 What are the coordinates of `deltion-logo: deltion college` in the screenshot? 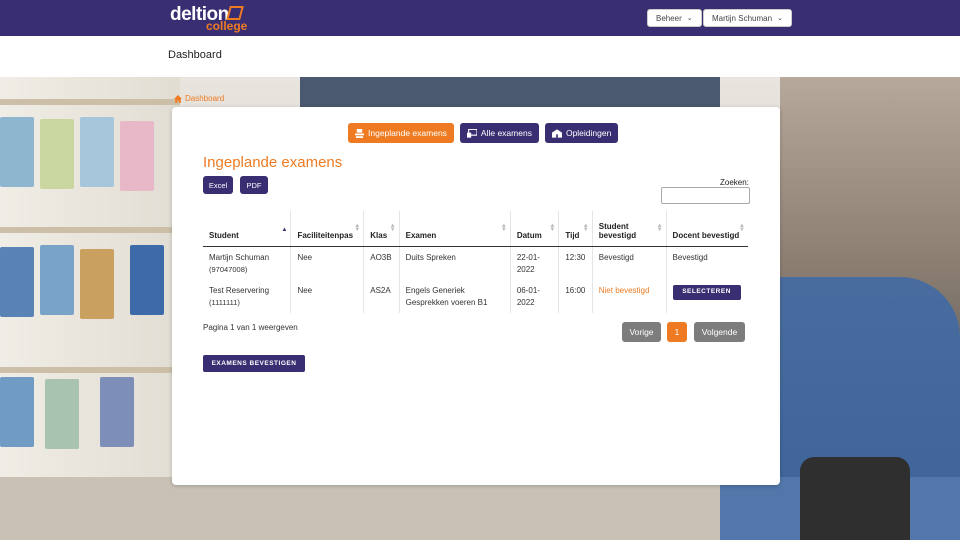 It's located at (210, 18).